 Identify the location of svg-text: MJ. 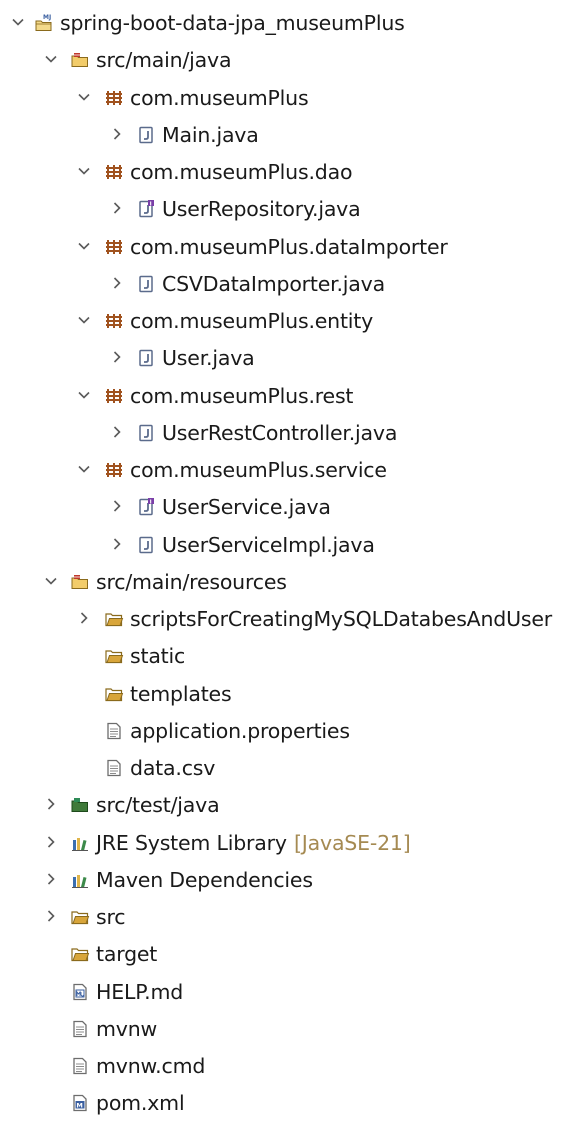
(47, 17).